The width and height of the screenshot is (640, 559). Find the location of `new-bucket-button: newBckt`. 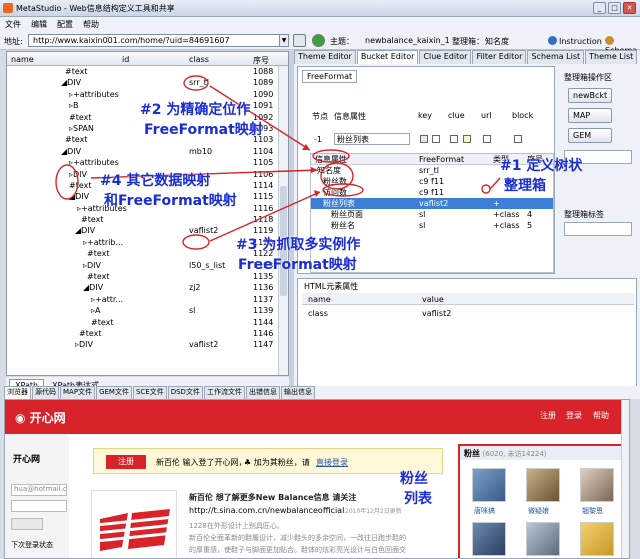

new-bucket-button: newBckt is located at coordinates (590, 95).